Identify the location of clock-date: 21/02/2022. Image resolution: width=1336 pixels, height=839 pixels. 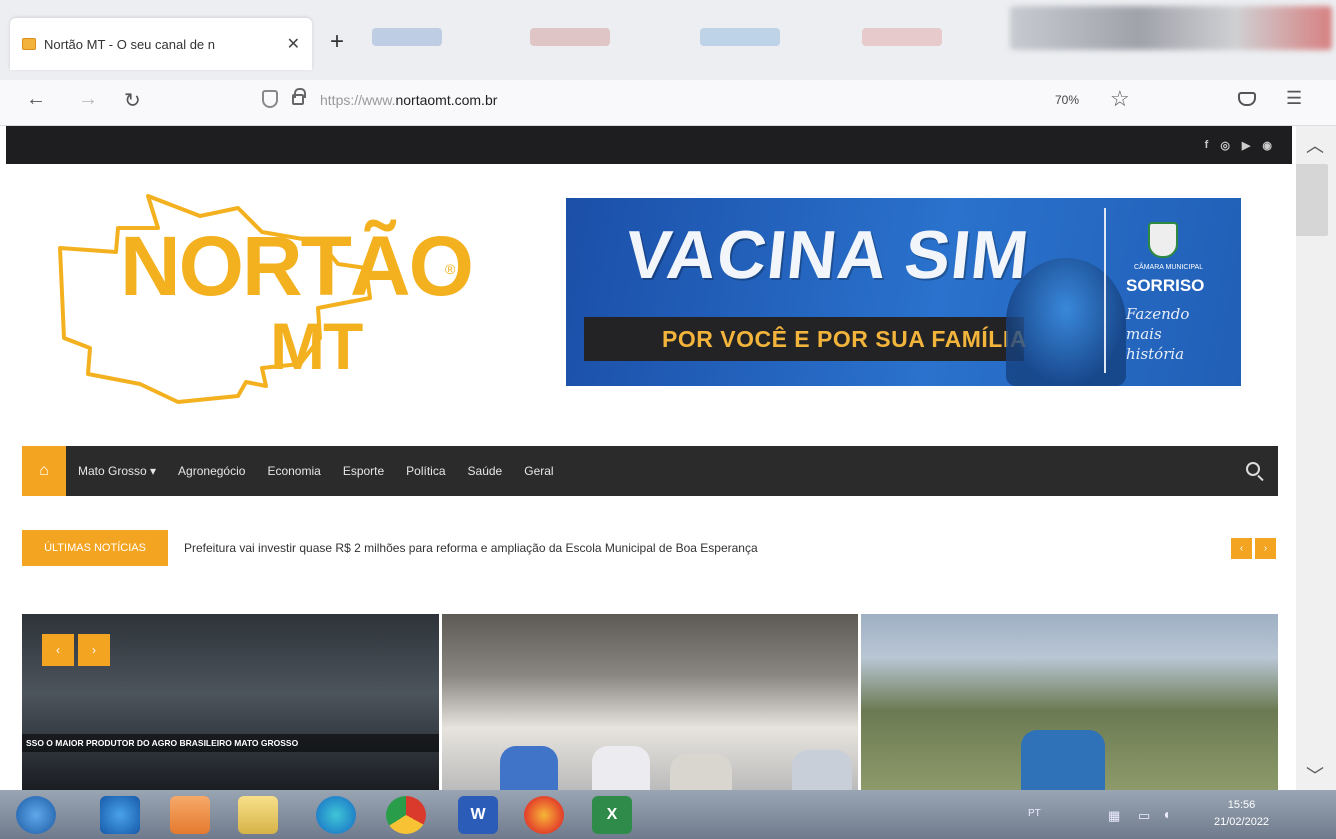
(1242, 822).